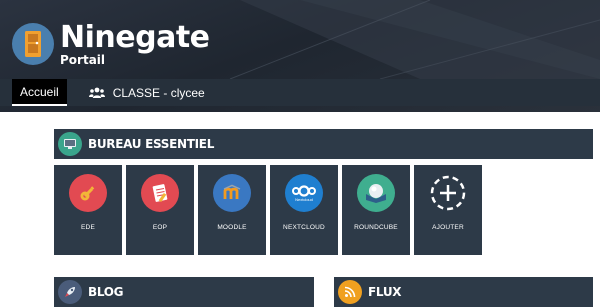 The image size is (600, 307). I want to click on roundcube-icon, so click(376, 193).